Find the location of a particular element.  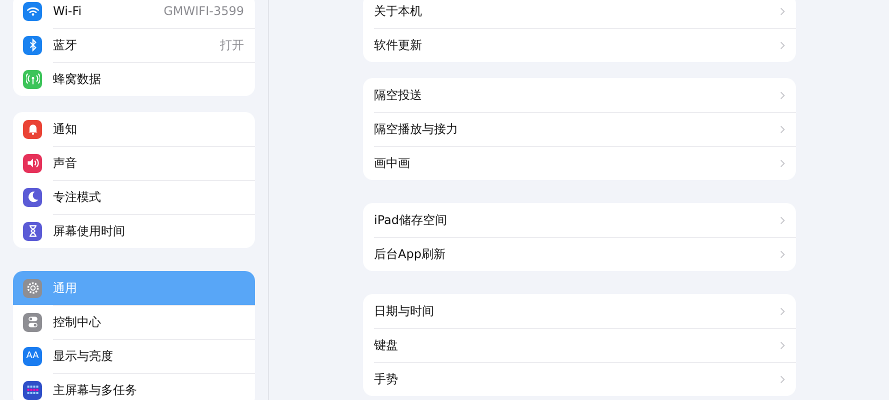

settings-row: 手势 is located at coordinates (579, 379).